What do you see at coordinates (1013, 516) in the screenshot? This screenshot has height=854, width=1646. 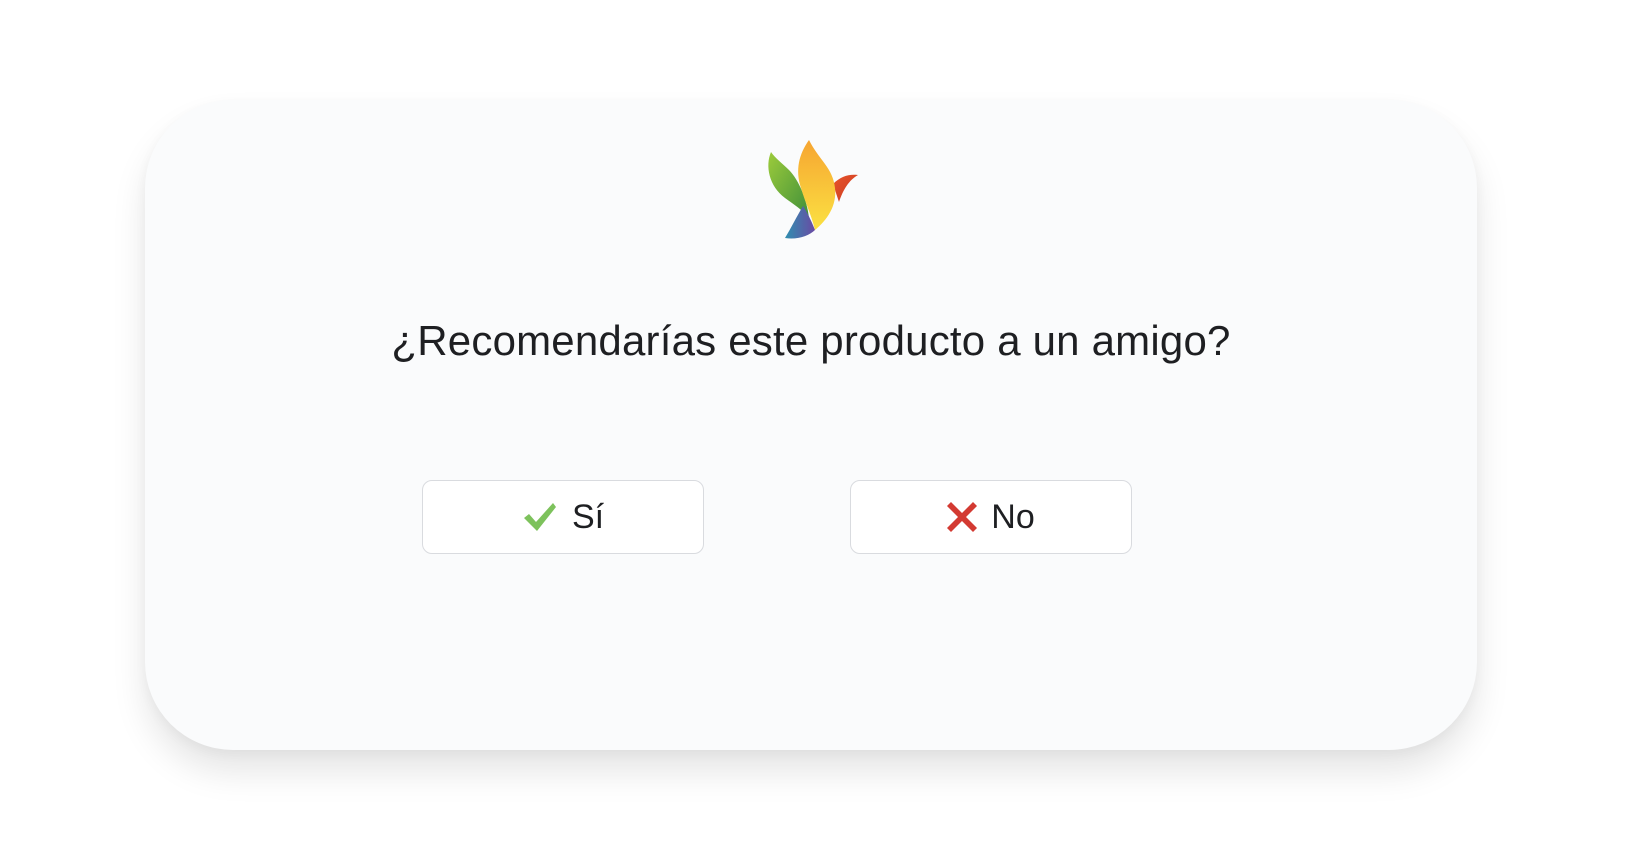 I see `no-button-label: No` at bounding box center [1013, 516].